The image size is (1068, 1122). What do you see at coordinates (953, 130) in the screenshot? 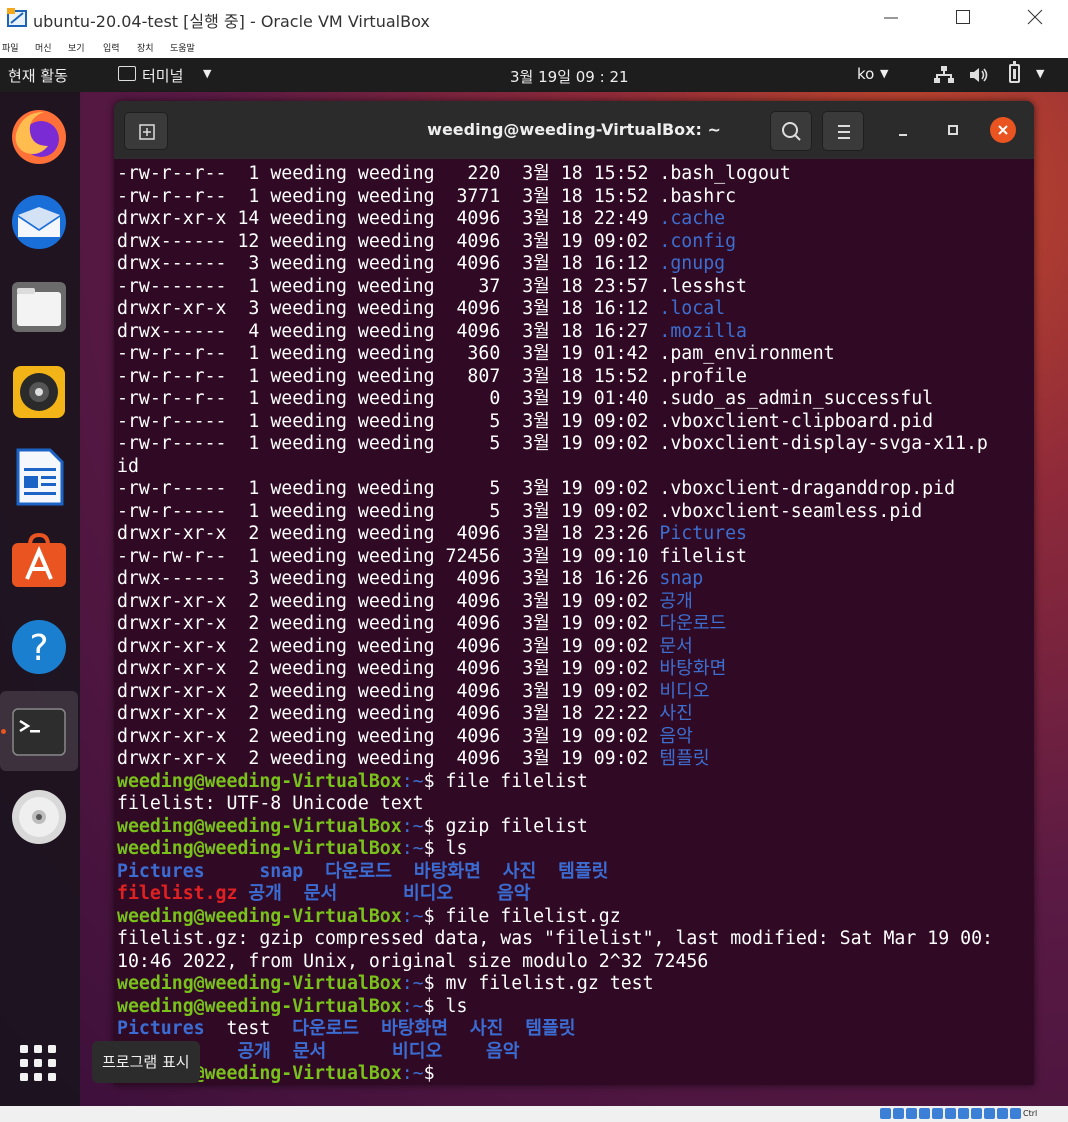
I see `terminal-maximize-button` at bounding box center [953, 130].